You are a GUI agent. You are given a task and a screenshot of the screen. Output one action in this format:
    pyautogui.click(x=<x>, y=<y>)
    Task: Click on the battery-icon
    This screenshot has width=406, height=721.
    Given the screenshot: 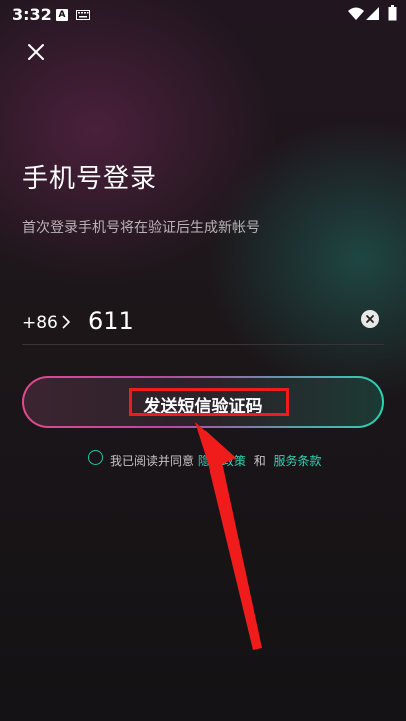 What is the action you would take?
    pyautogui.click(x=392, y=13)
    